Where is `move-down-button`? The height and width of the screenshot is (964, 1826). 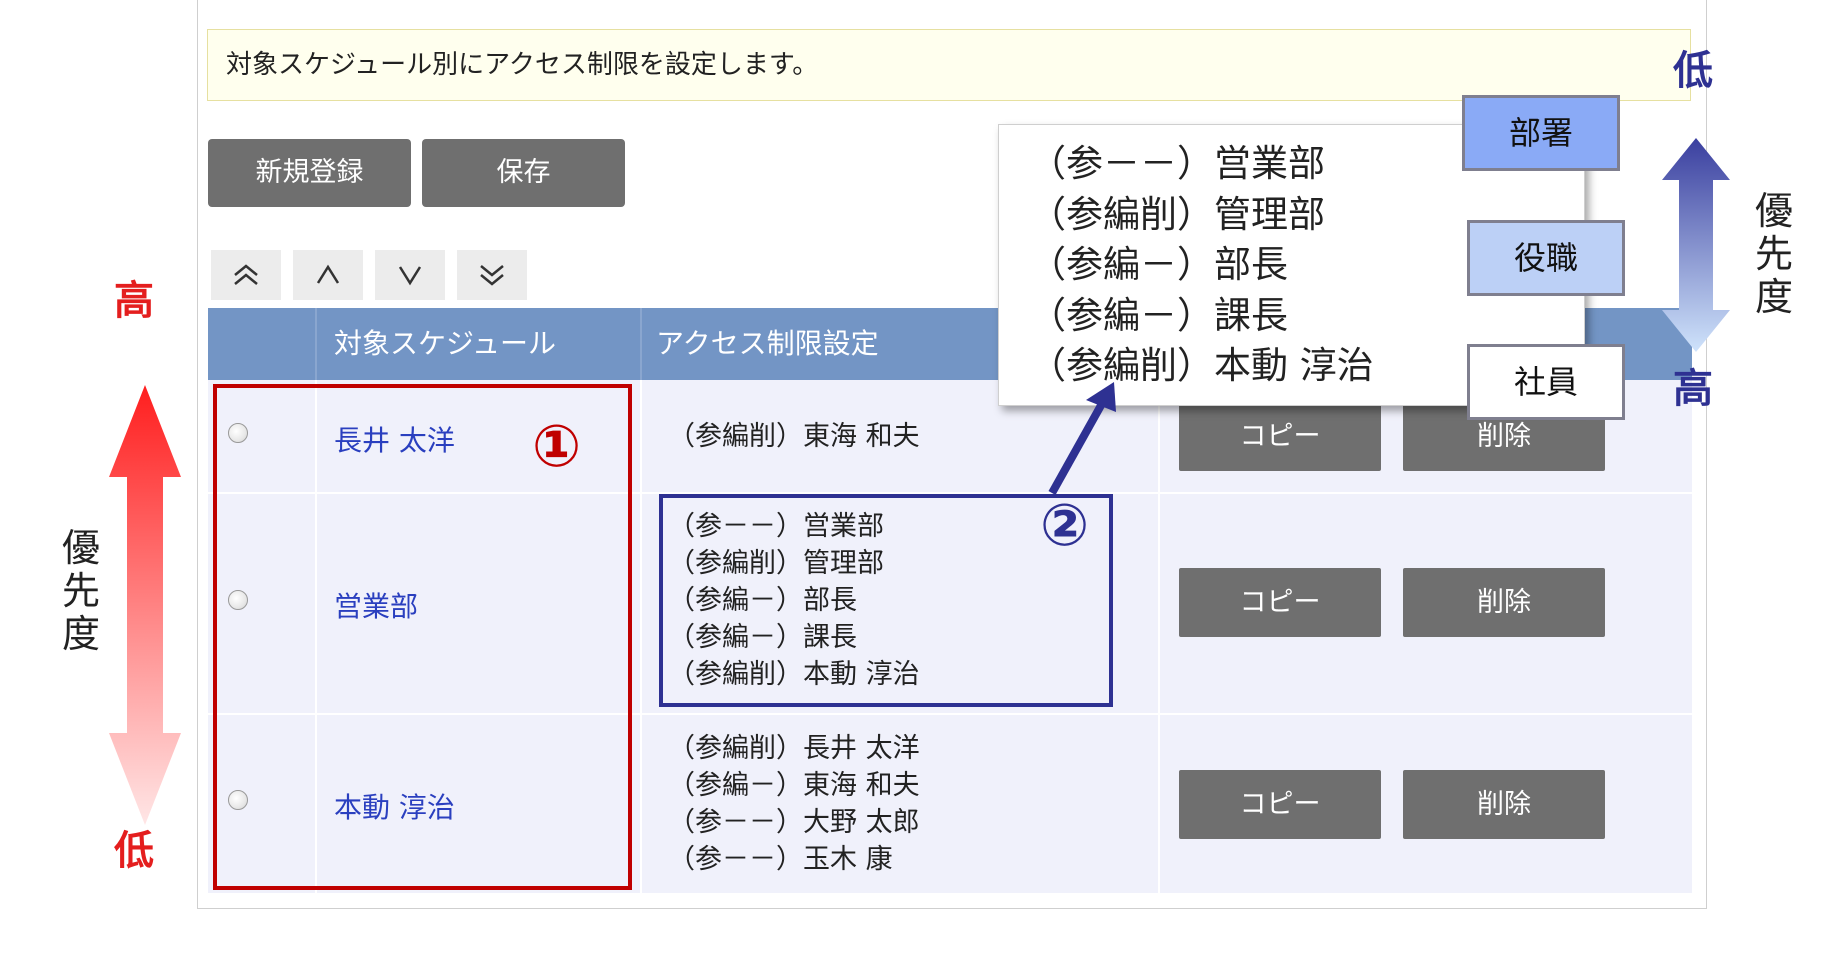
move-down-button is located at coordinates (410, 275).